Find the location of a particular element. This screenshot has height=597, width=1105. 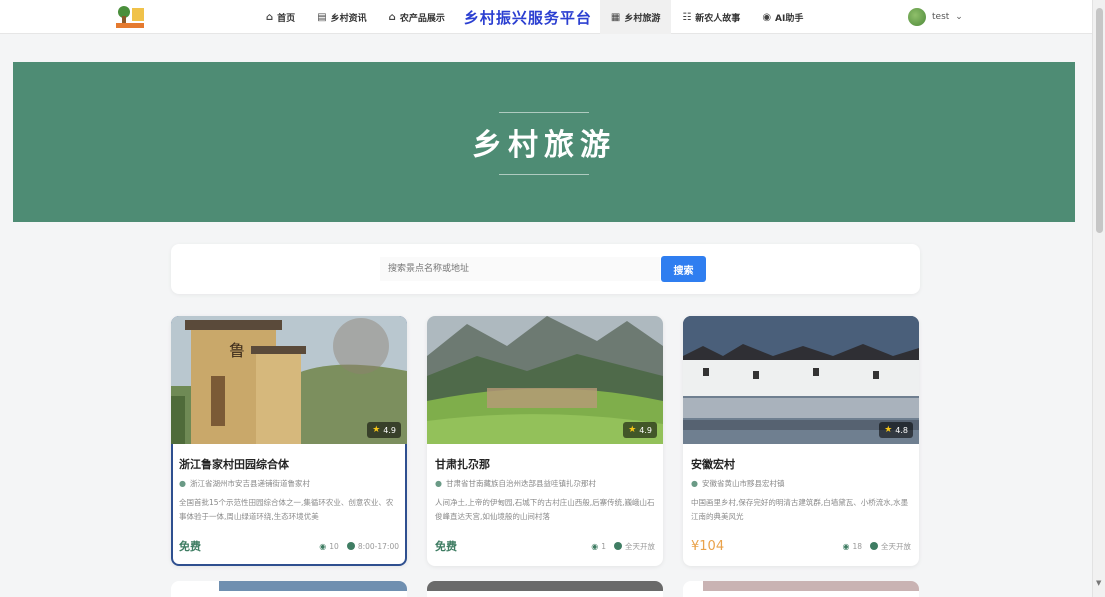

page-scrollbar: ▼ is located at coordinates (1098, 298).